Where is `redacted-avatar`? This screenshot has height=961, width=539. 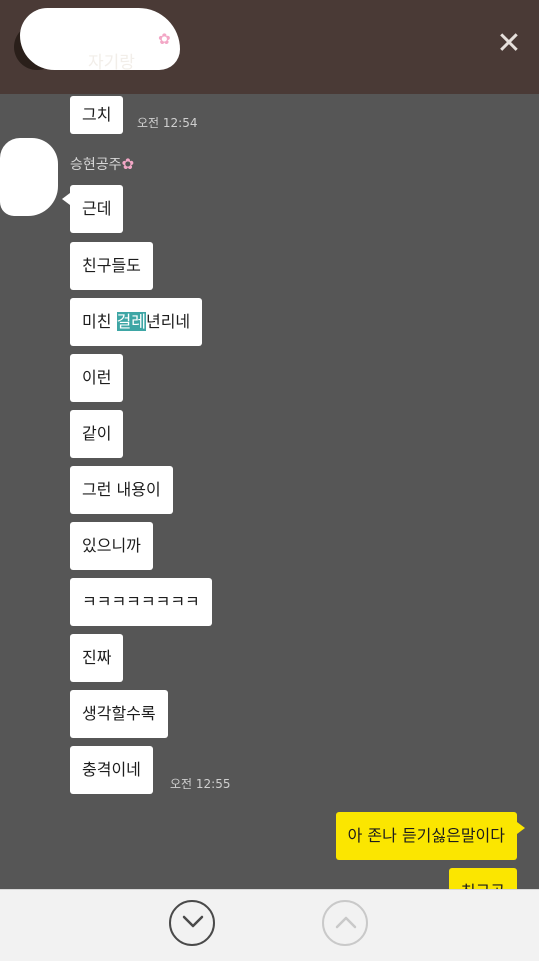 redacted-avatar is located at coordinates (29, 177).